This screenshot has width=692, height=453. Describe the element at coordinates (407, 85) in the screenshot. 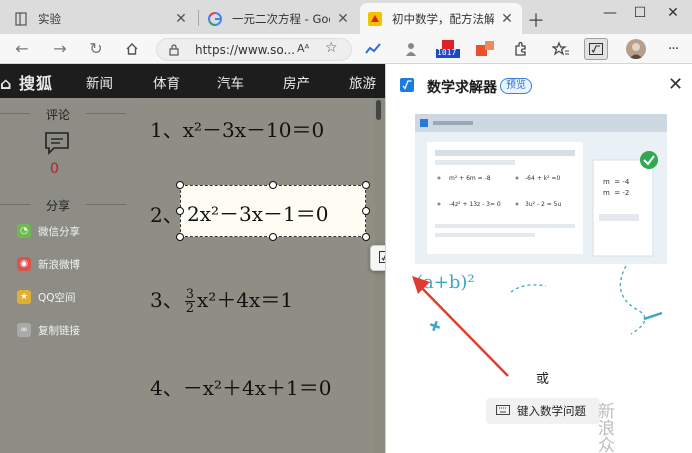

I see `math-solver-logo-icon` at that location.